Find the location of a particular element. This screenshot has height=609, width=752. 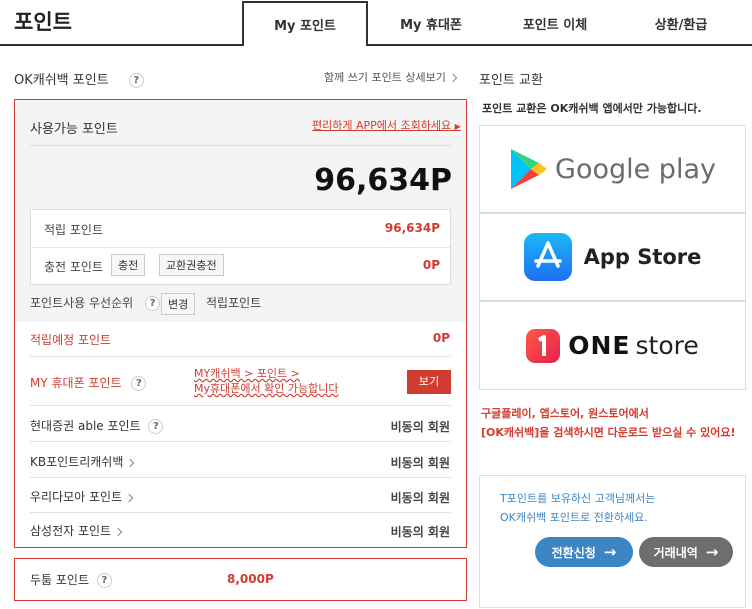

phone-note-line1: MY캐쉬백 > 포인트 > is located at coordinates (247, 373).